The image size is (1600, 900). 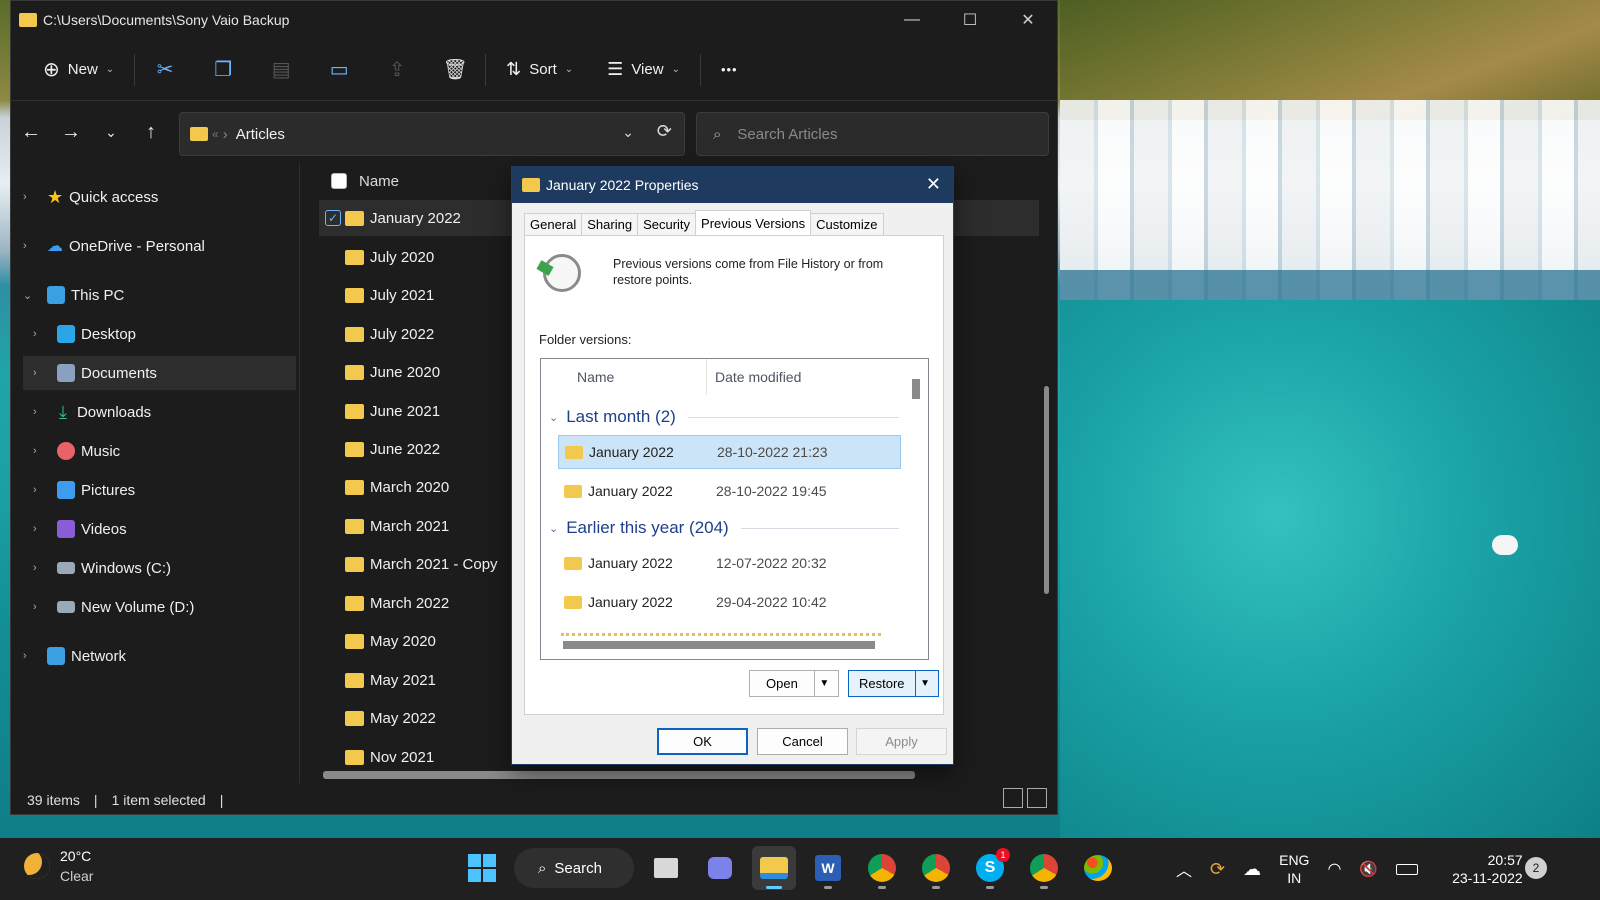 What do you see at coordinates (847, 224) in the screenshot?
I see `tab-customize: Customize` at bounding box center [847, 224].